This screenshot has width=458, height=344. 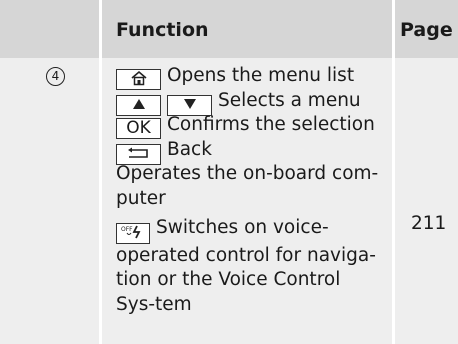 What do you see at coordinates (248, 151) in the screenshot?
I see `line-back: Back` at bounding box center [248, 151].